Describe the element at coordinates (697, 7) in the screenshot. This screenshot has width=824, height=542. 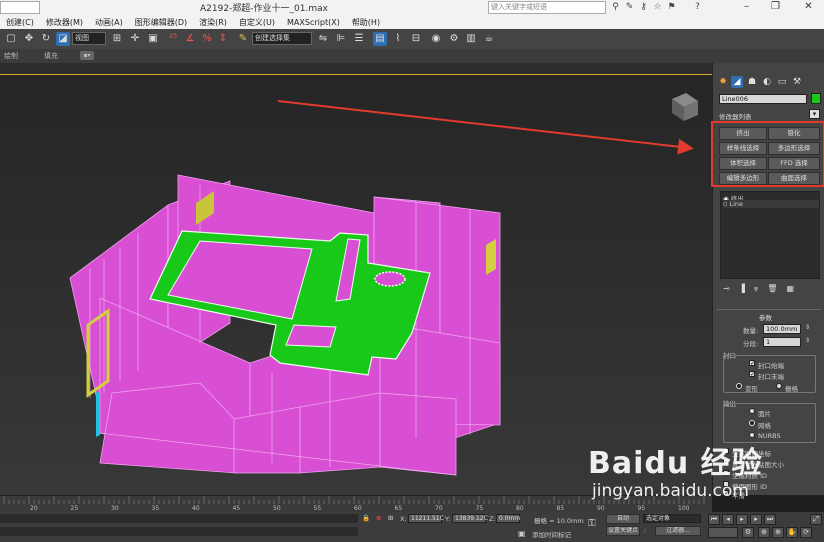
I see `help-icon: ?` at that location.